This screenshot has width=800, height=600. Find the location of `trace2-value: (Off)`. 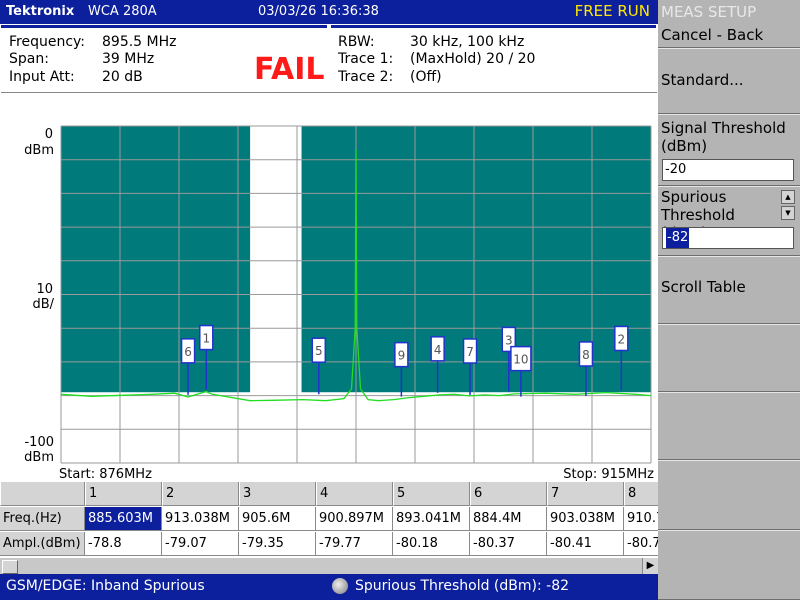

trace2-value: (Off) is located at coordinates (426, 77).